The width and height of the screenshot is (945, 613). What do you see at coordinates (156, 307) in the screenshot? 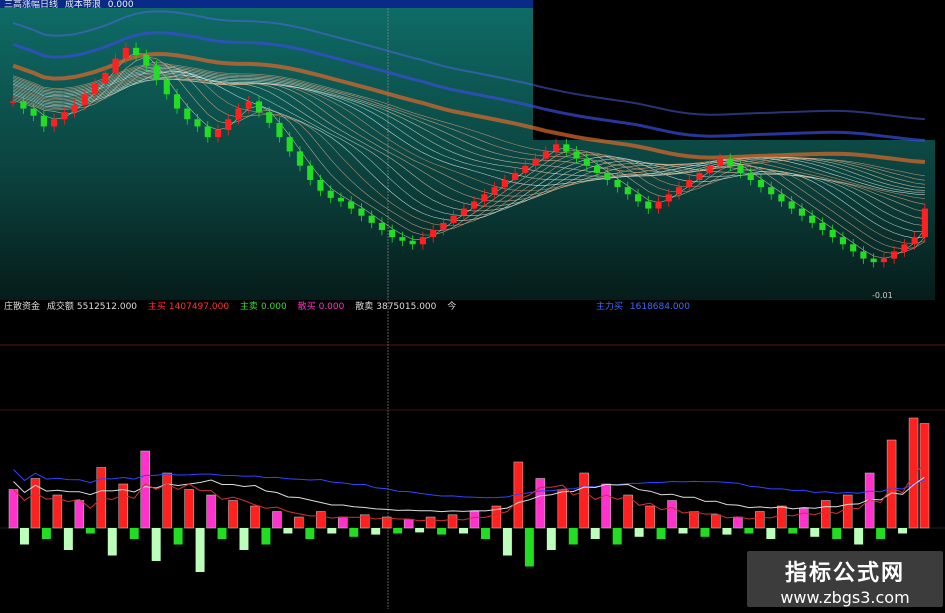
I see `item-label-main-buy: 主买` at bounding box center [156, 307].